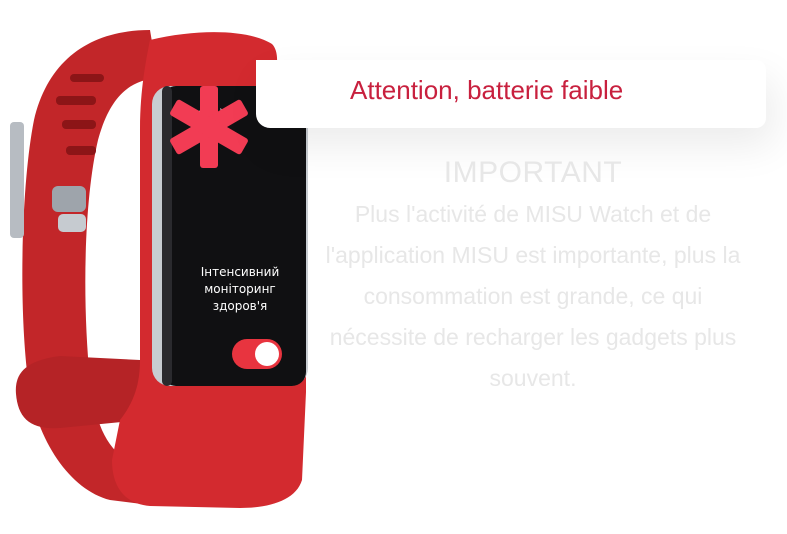  Describe the element at coordinates (240, 289) in the screenshot. I see `screen-label: Інтенсивний моніторинг здоров'я` at that location.